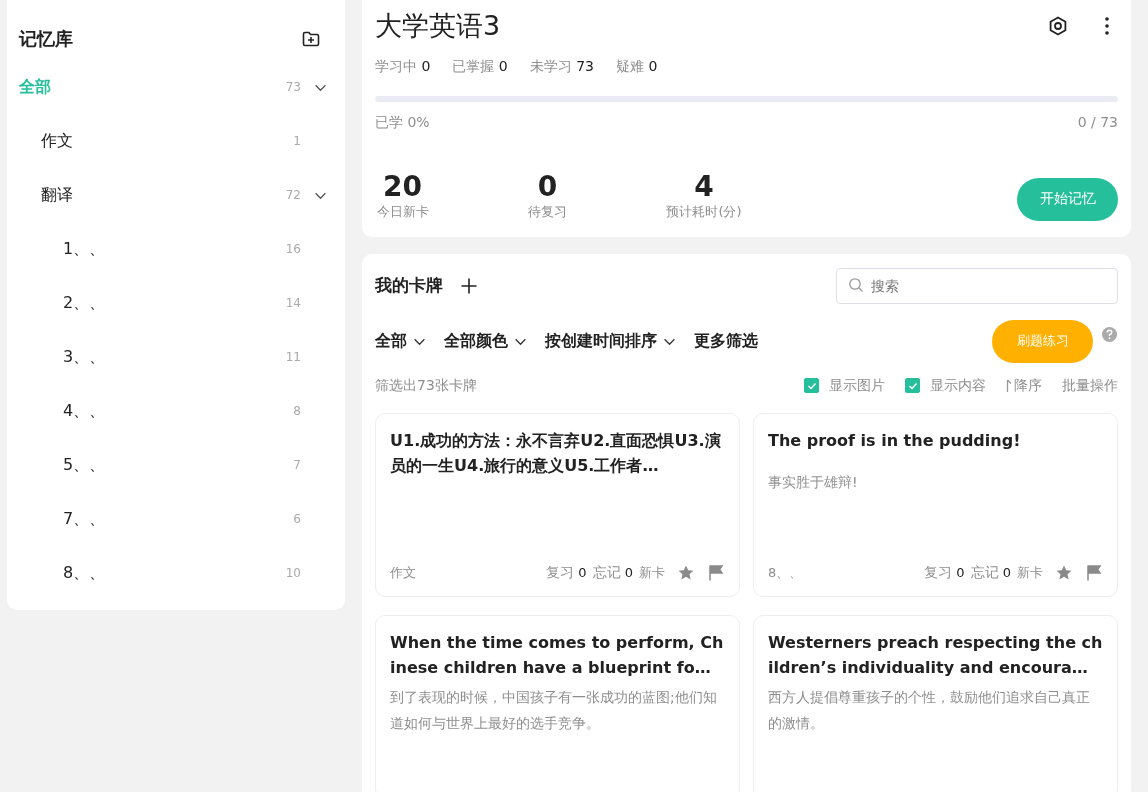 This screenshot has height=792, width=1148. Describe the element at coordinates (400, 341) in the screenshot. I see `filter-dropdown: 全部` at that location.